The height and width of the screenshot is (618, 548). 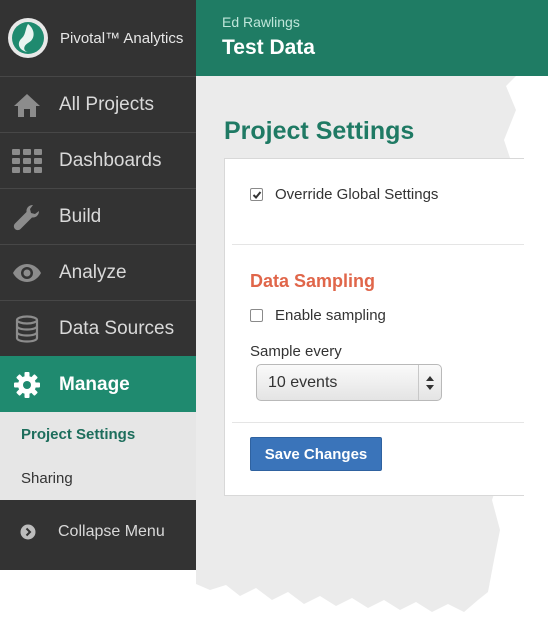 What do you see at coordinates (268, 47) in the screenshot?
I see `project-name: Test Data` at bounding box center [268, 47].